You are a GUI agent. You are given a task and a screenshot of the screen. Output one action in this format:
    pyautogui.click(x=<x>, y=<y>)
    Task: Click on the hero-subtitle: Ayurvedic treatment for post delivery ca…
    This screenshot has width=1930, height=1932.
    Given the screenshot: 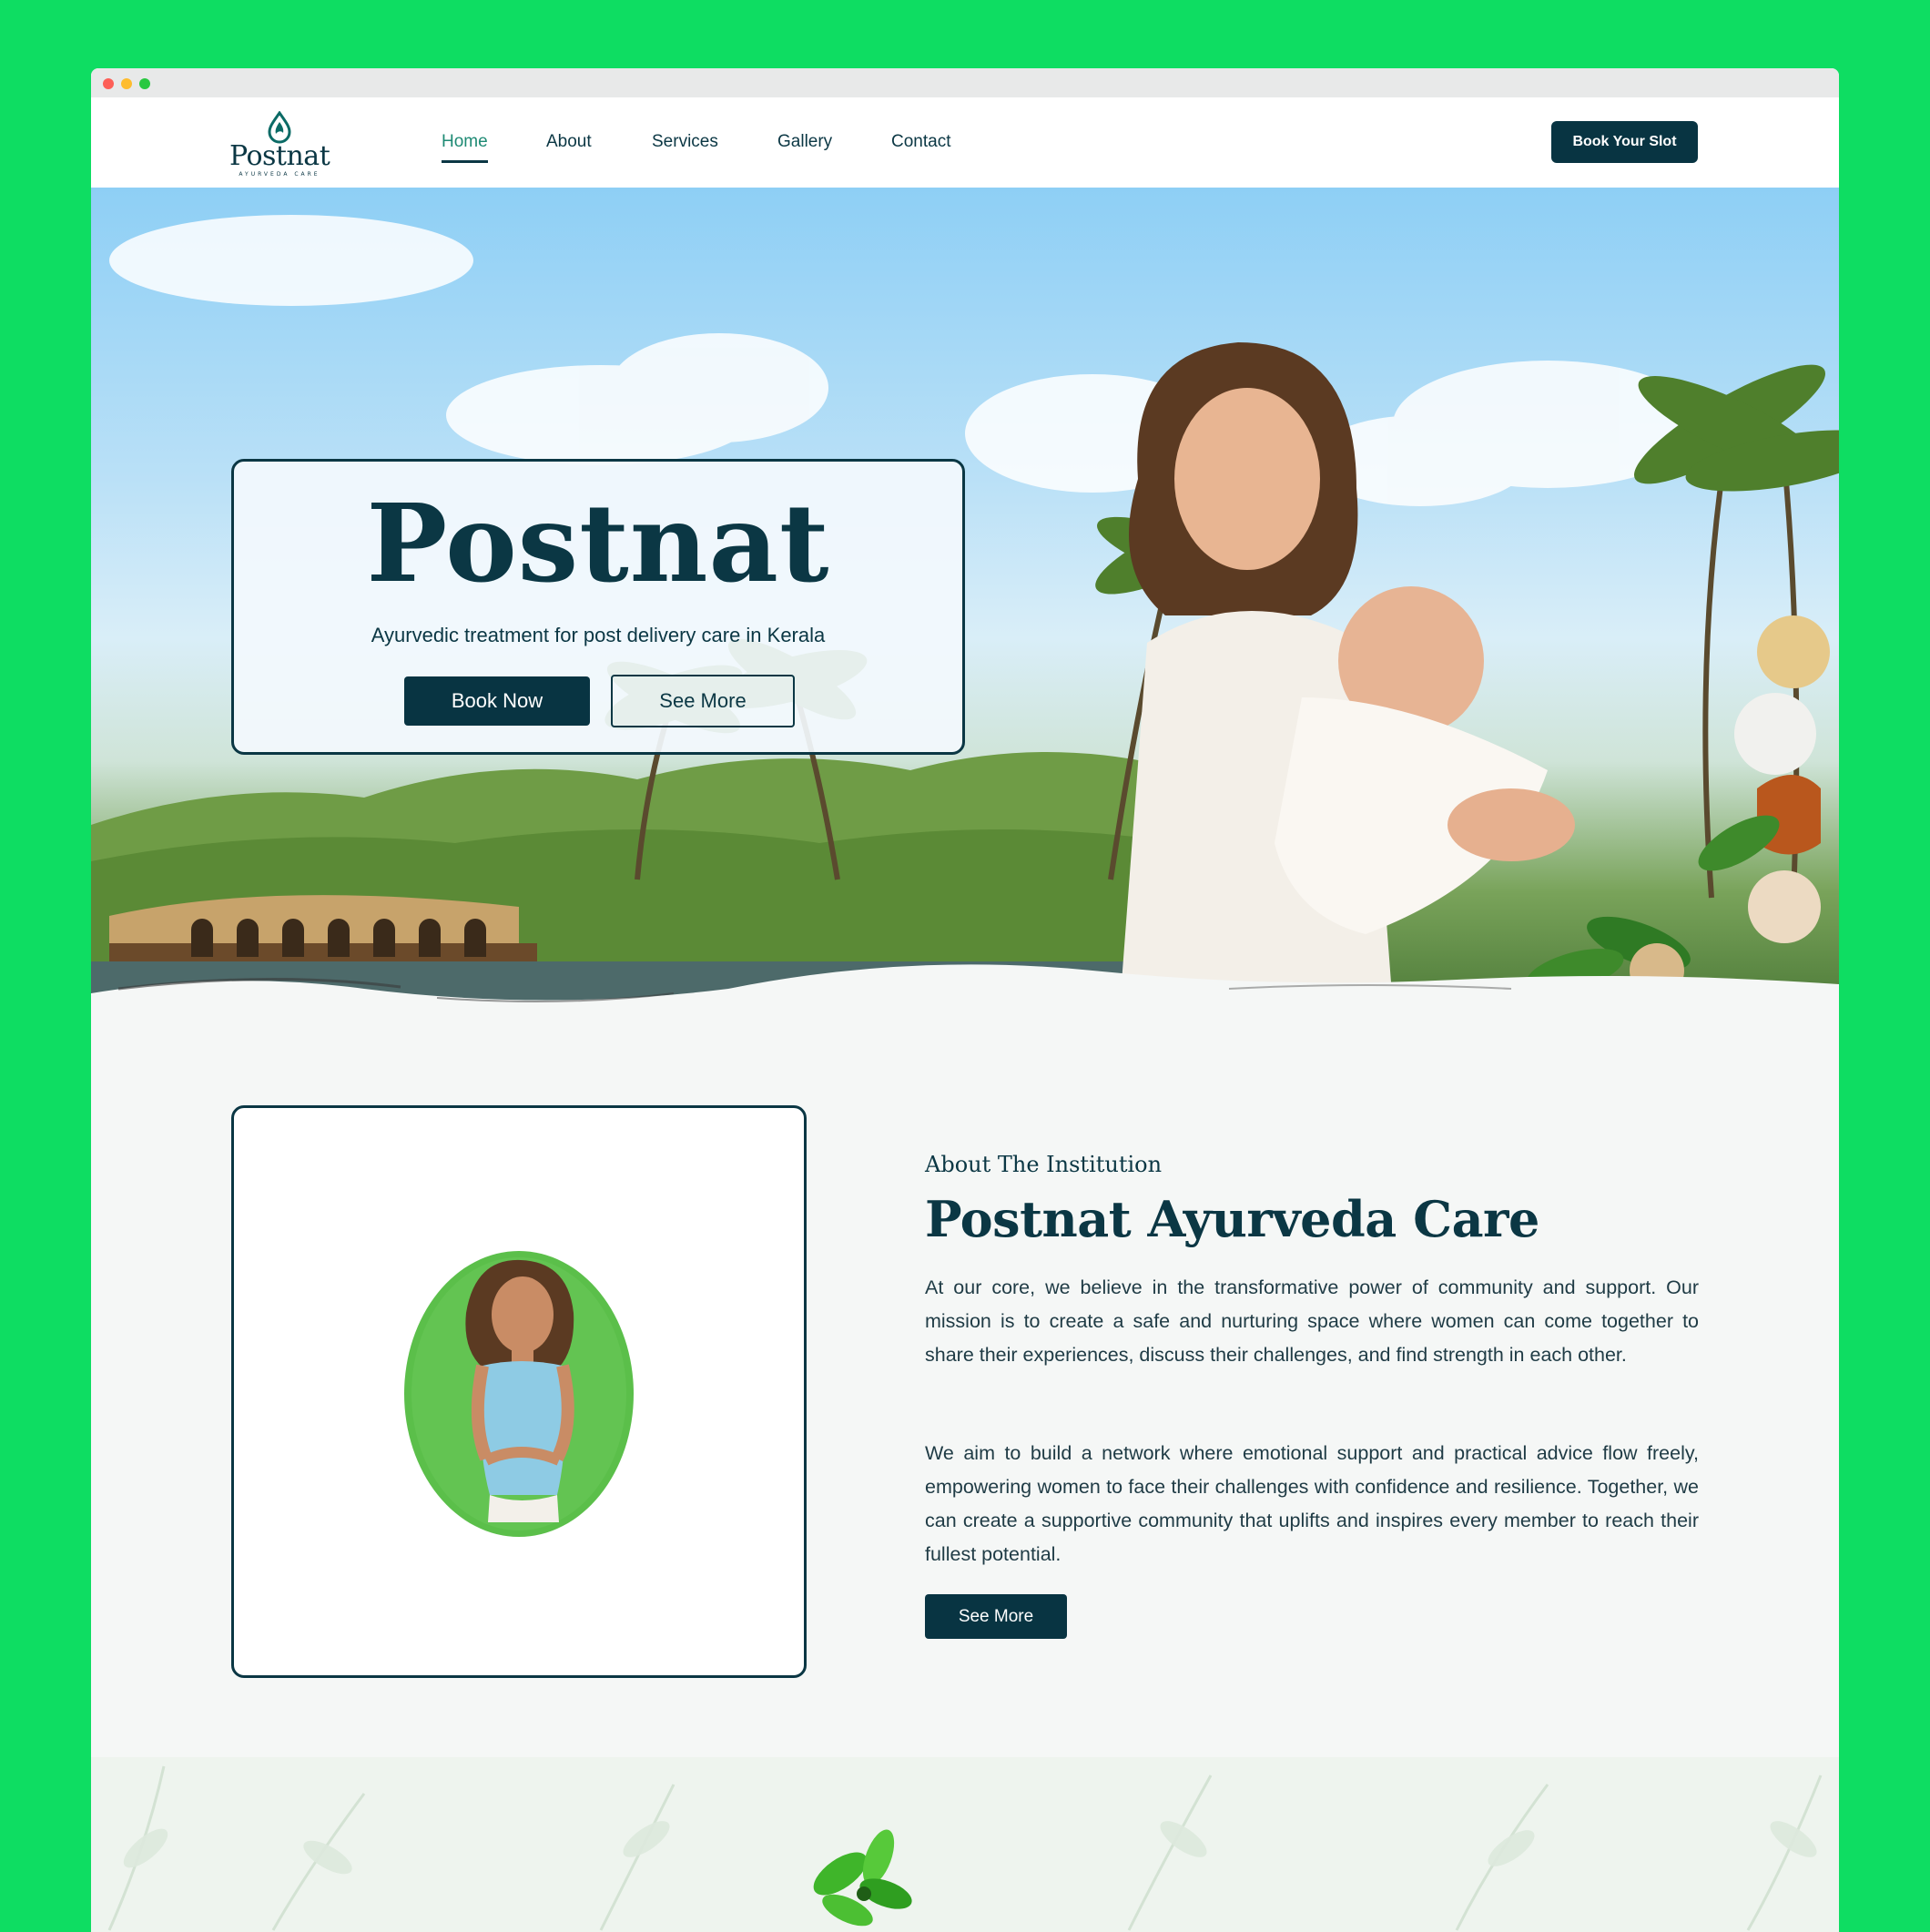 What is the action you would take?
    pyautogui.click(x=598, y=635)
    